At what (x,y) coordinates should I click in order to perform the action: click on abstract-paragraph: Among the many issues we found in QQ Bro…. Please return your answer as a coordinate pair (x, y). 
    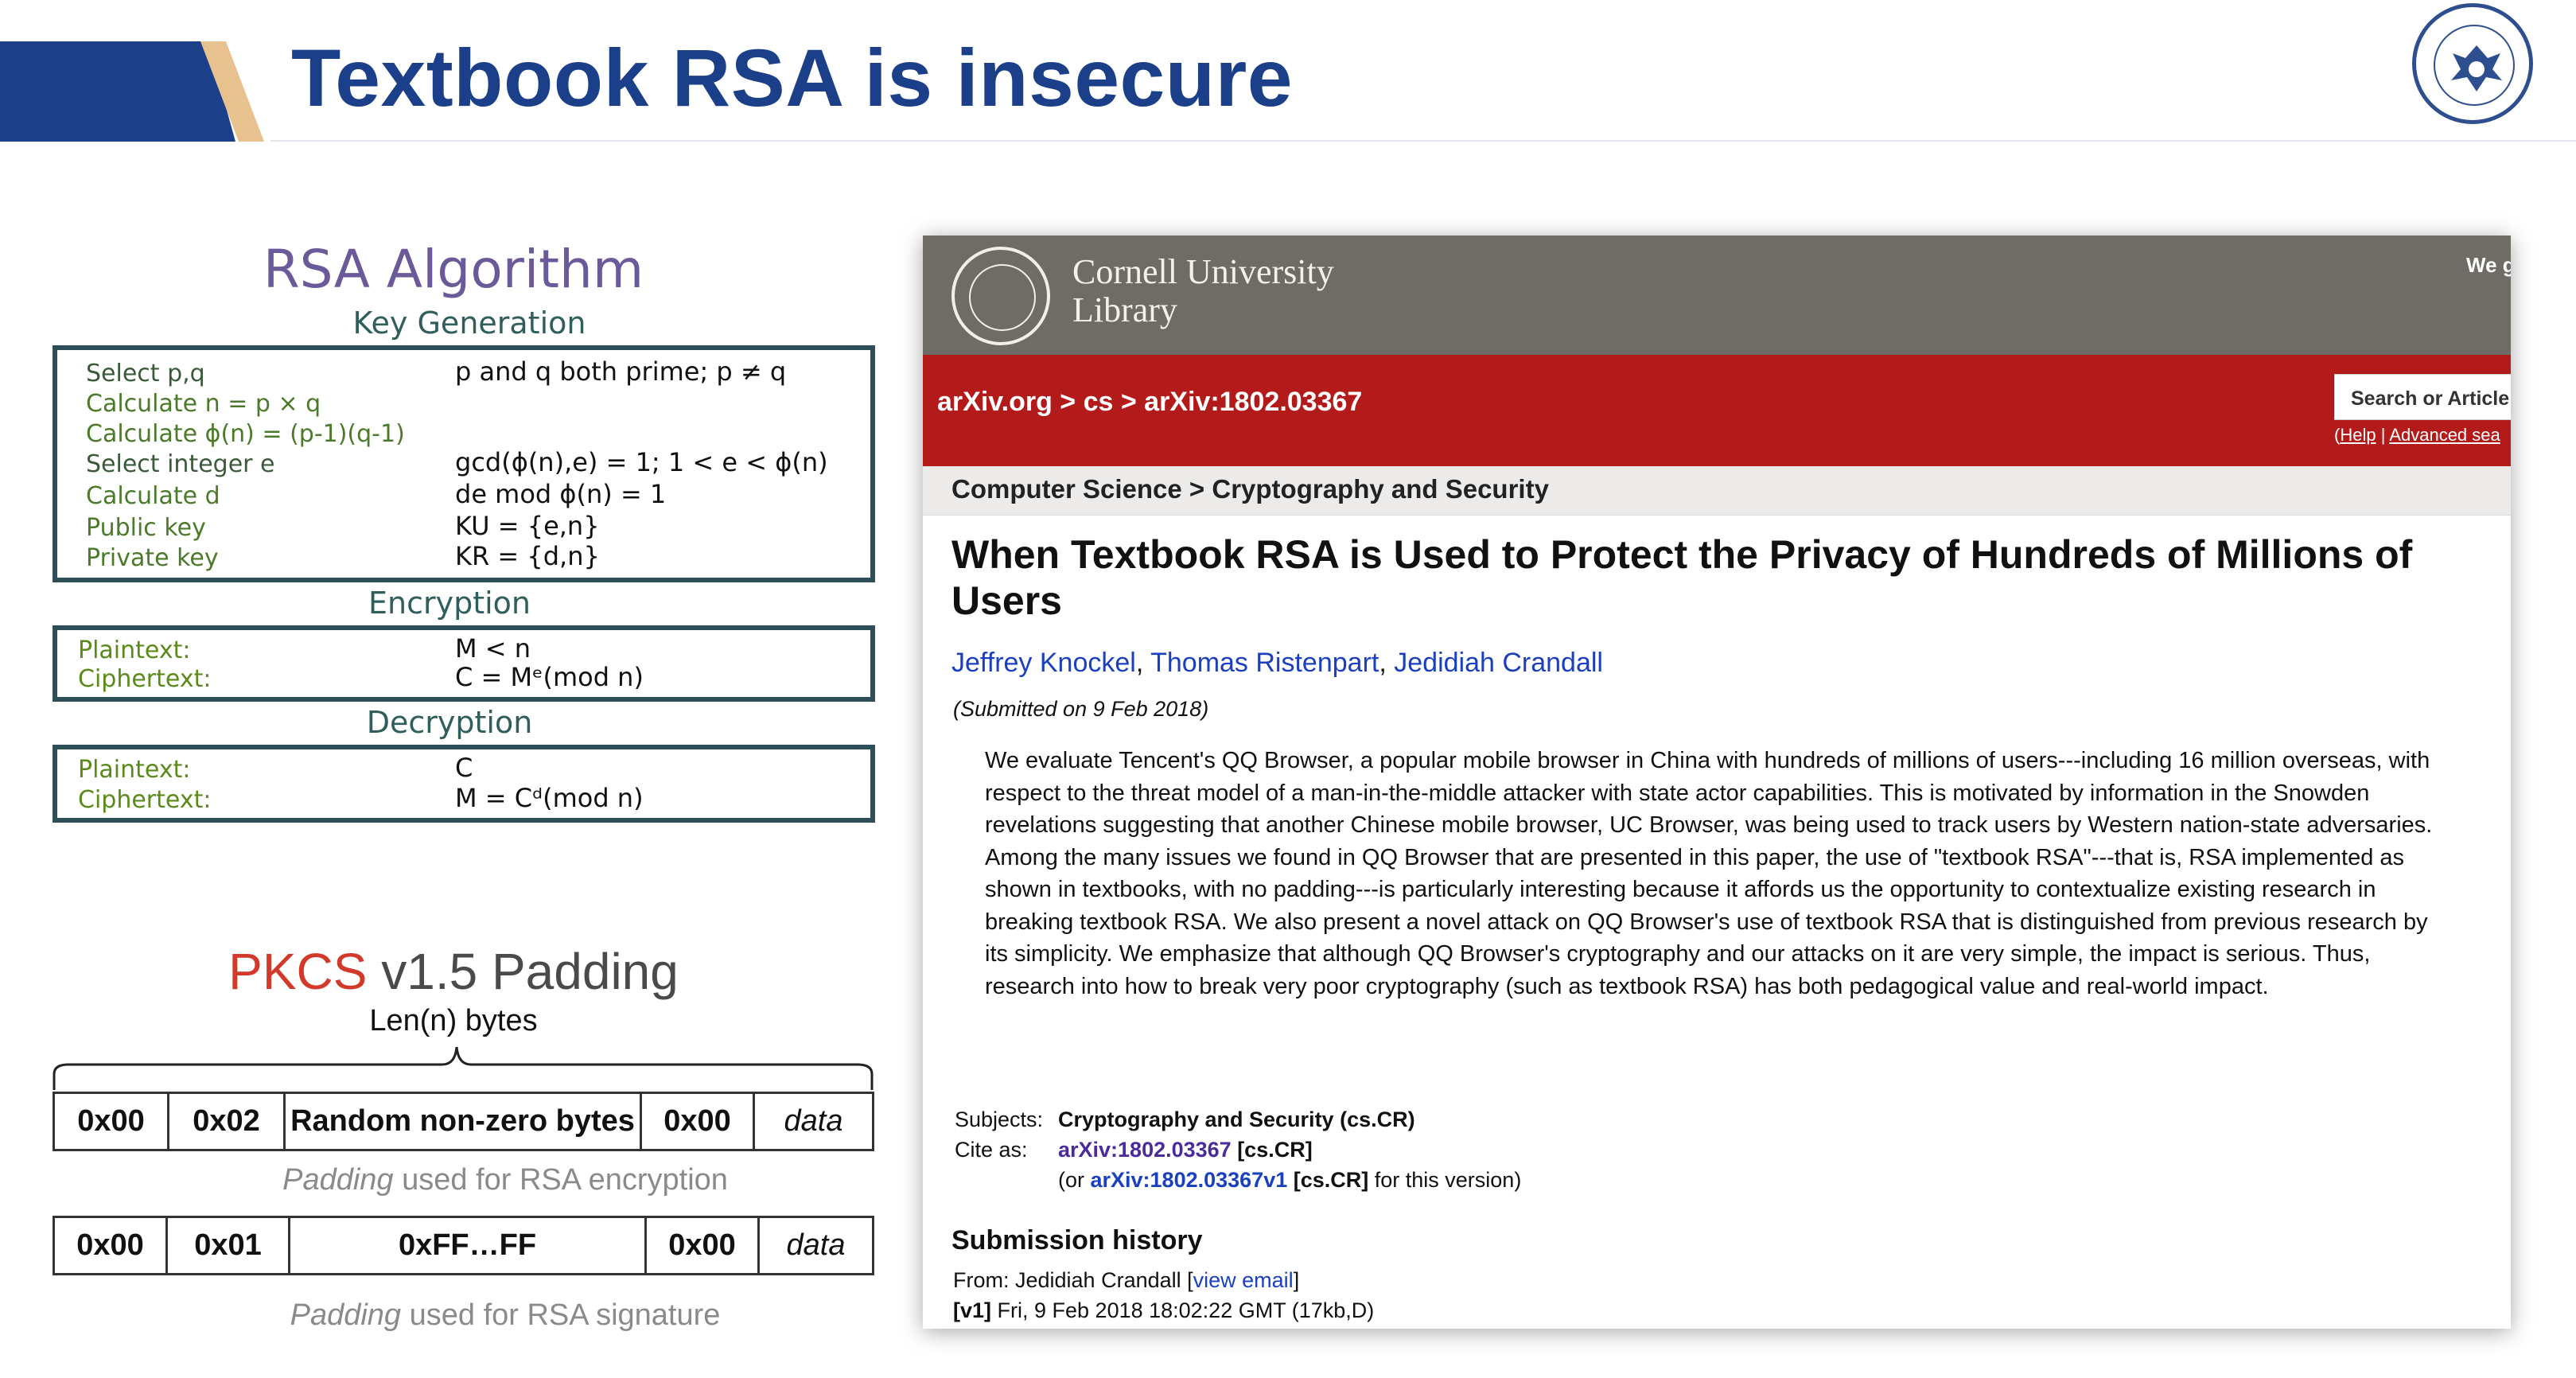
    Looking at the image, I should click on (1707, 921).